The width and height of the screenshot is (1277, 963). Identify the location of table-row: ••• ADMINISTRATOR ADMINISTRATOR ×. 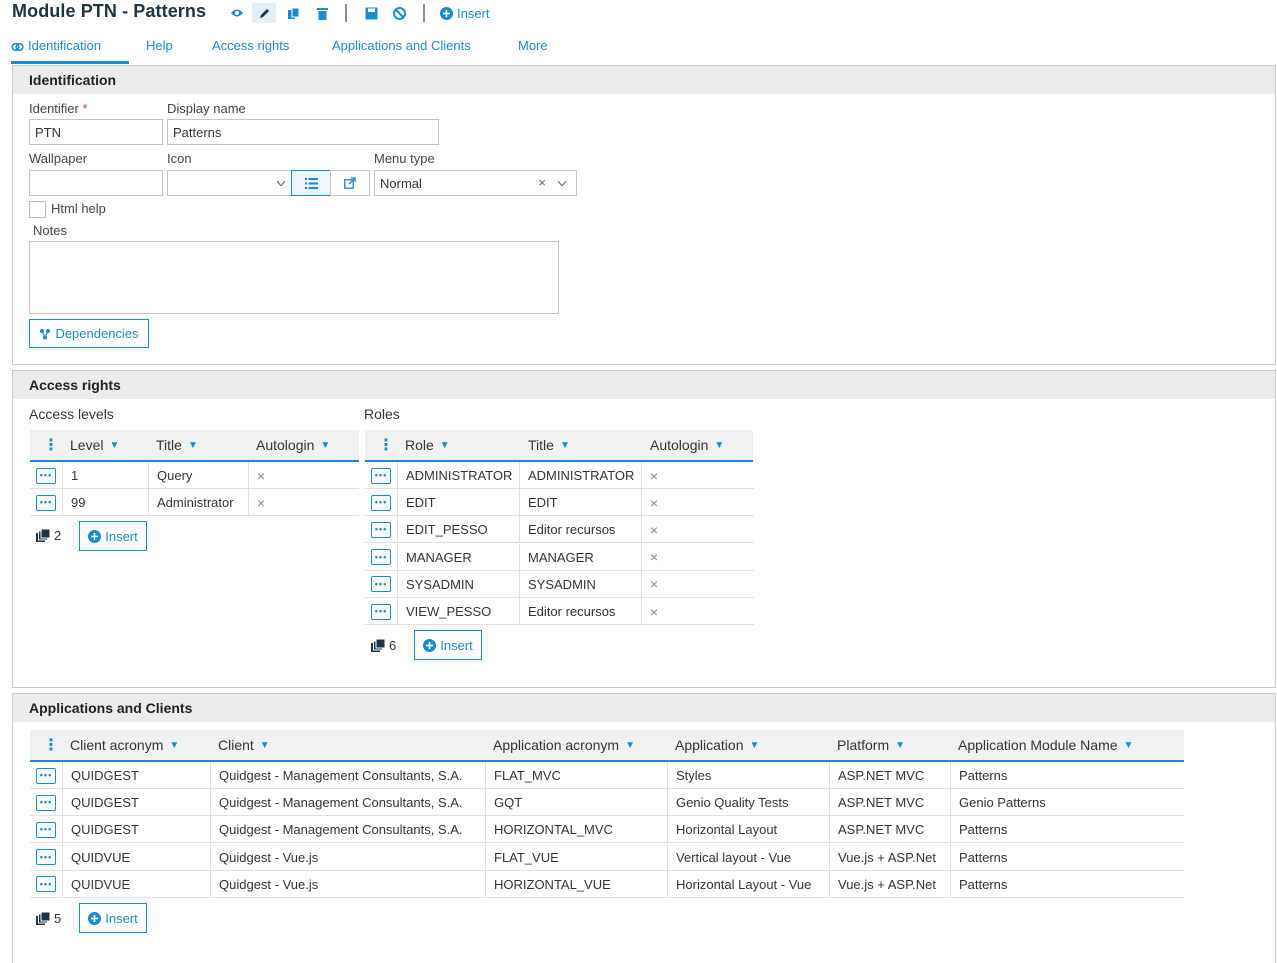
(559, 475).